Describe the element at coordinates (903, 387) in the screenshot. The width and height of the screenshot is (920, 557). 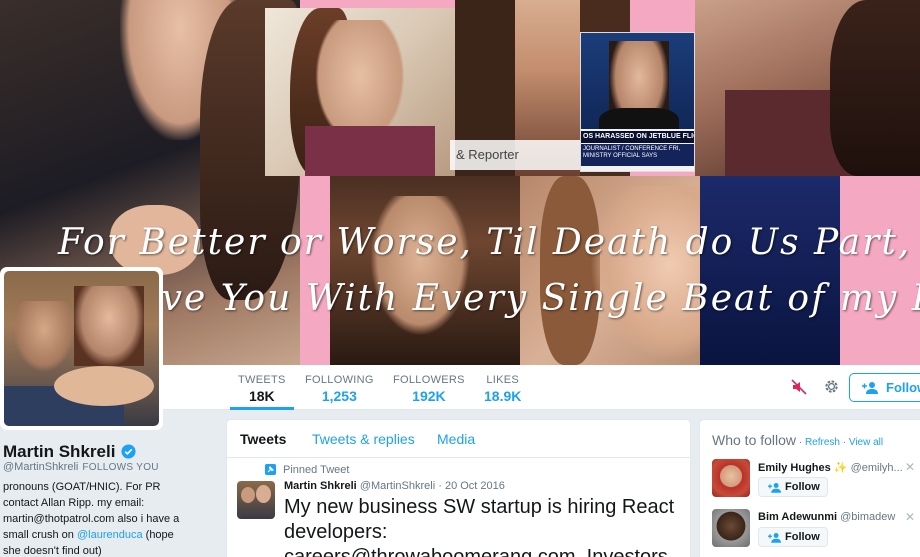
I see `follow-button-label: Follow` at that location.